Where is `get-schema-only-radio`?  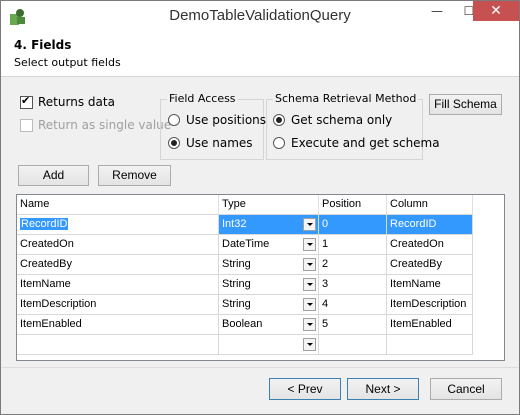 get-schema-only-radio is located at coordinates (279, 120).